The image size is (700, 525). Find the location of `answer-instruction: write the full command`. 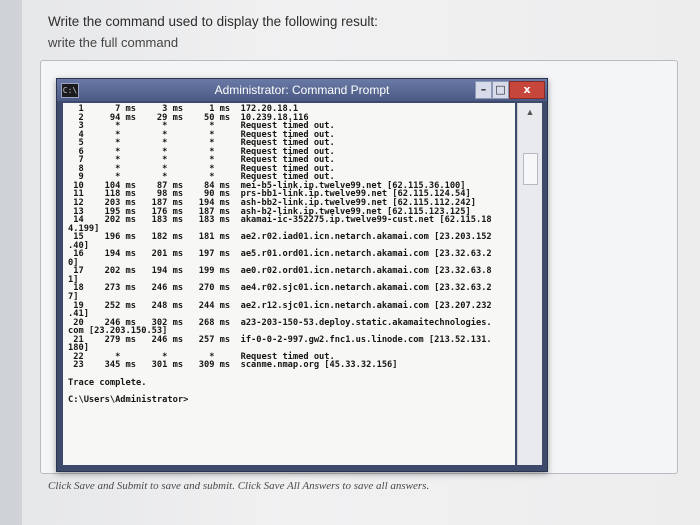

answer-instruction: write the full command is located at coordinates (113, 42).